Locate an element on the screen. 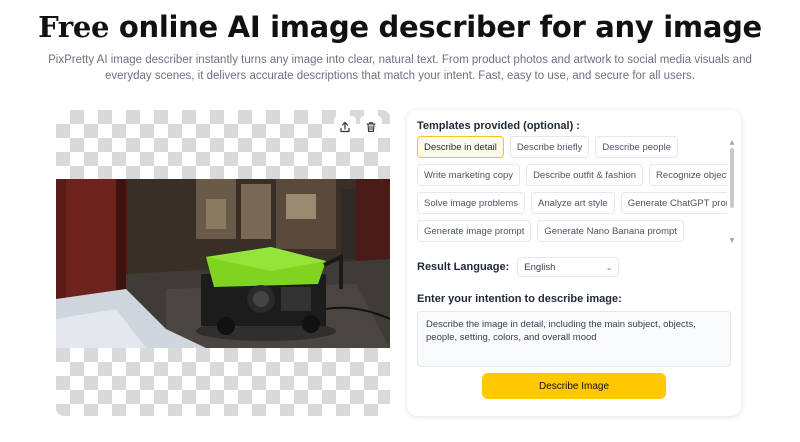 This screenshot has height=442, width=800. template-analyze-art-style: Analyze art style is located at coordinates (573, 203).